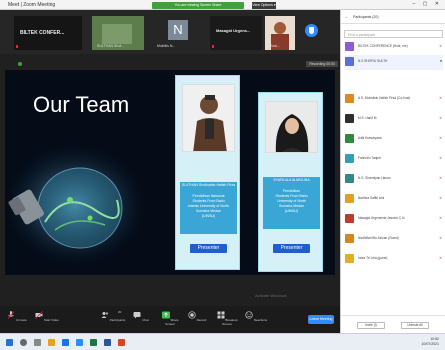  Describe the element at coordinates (440, 61) in the screenshot. I see `video-on-icon: ■` at that location.